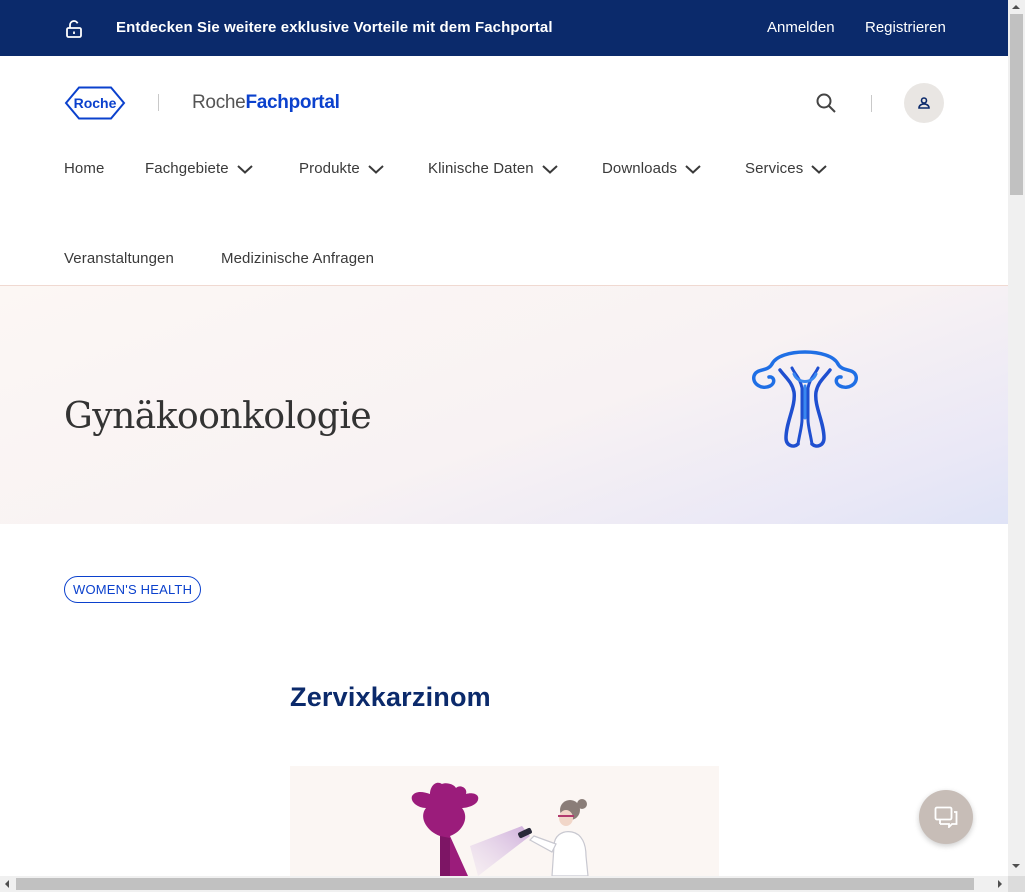  What do you see at coordinates (158, 102) in the screenshot?
I see `logo-divider` at bounding box center [158, 102].